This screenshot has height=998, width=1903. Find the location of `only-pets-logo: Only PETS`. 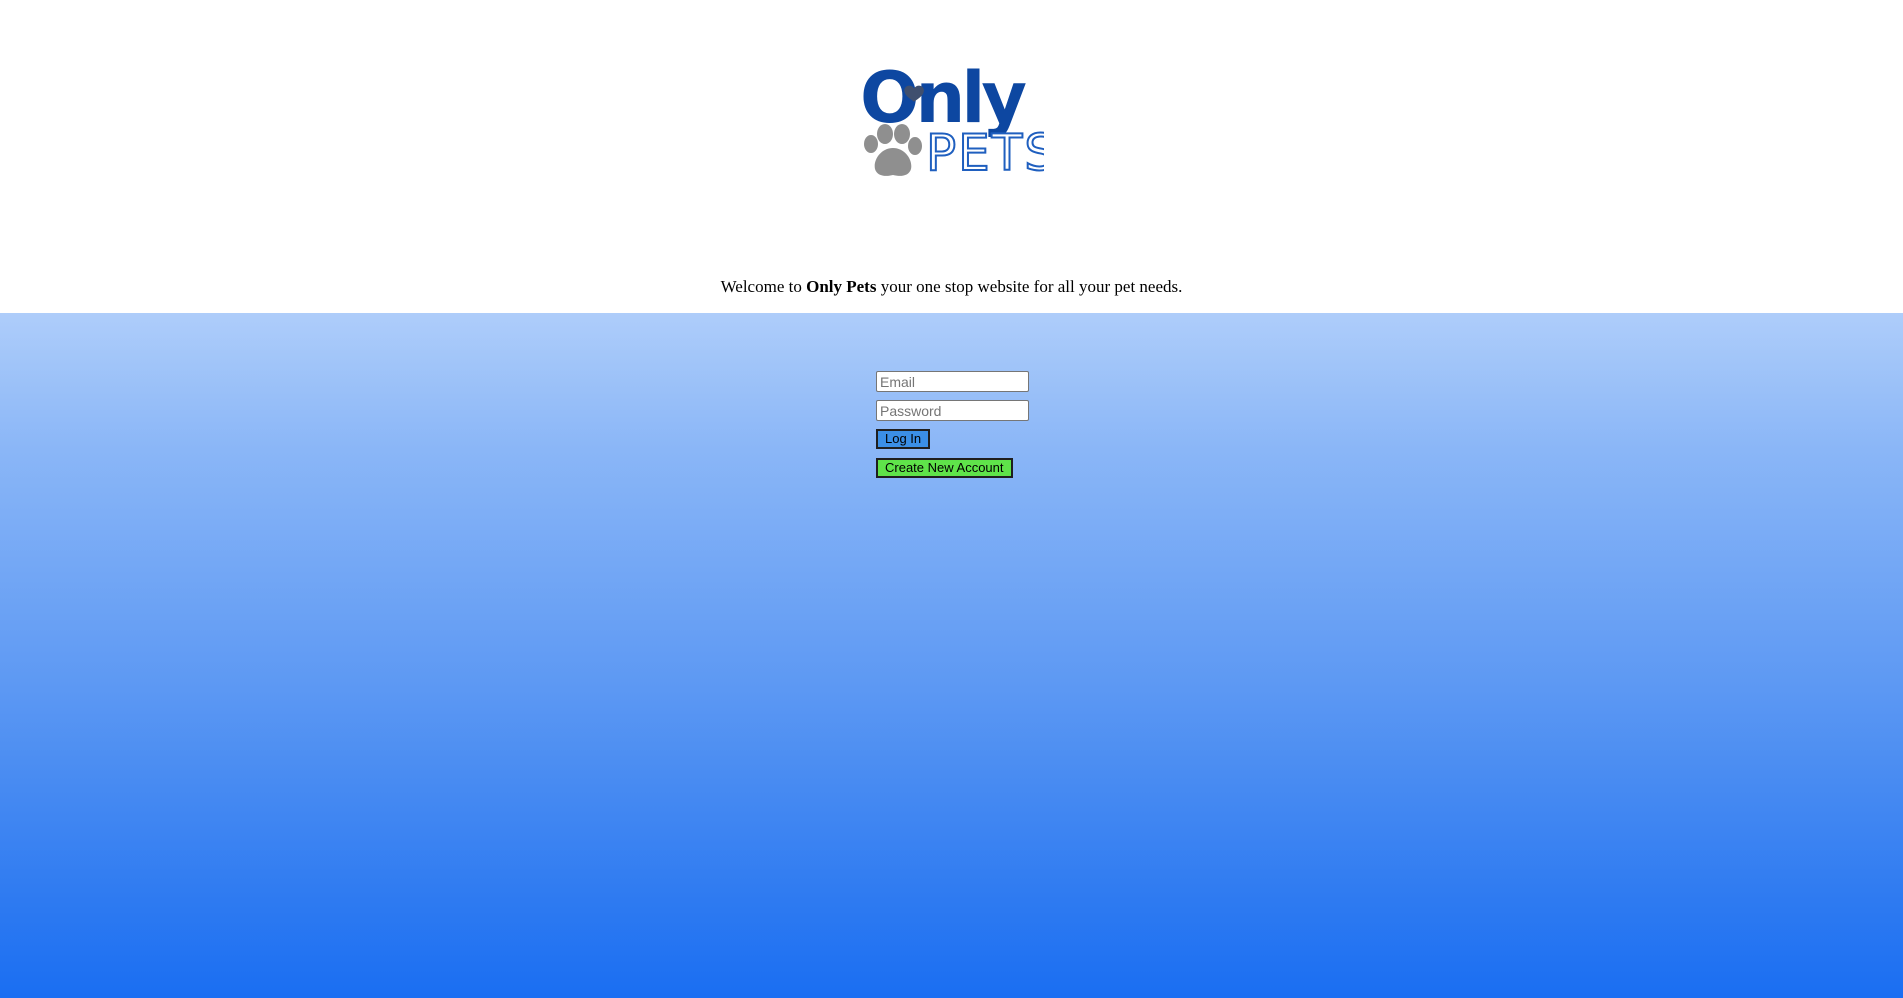

only-pets-logo: Only PETS is located at coordinates (953, 119).